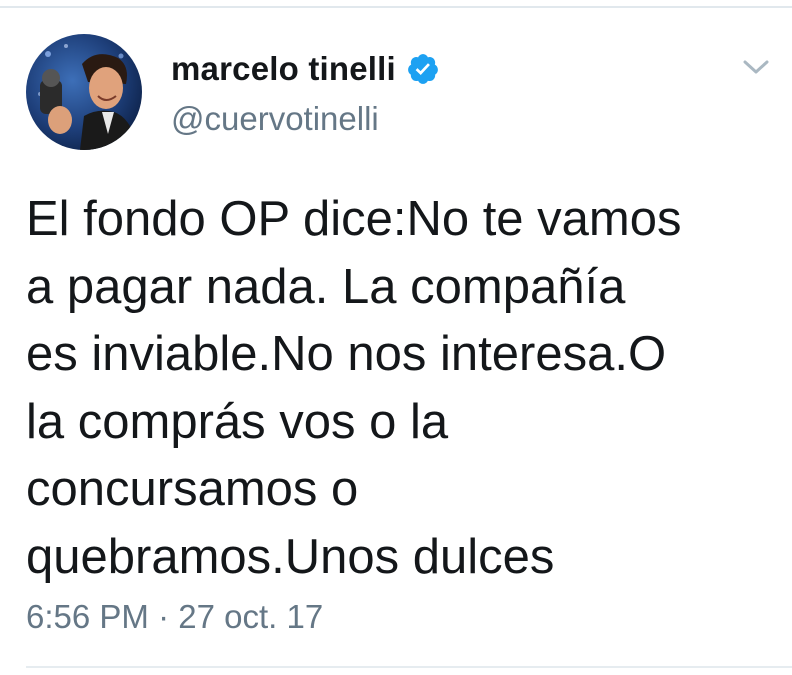  Describe the element at coordinates (251, 616) in the screenshot. I see `tweet-date: 27 oct. 17` at that location.